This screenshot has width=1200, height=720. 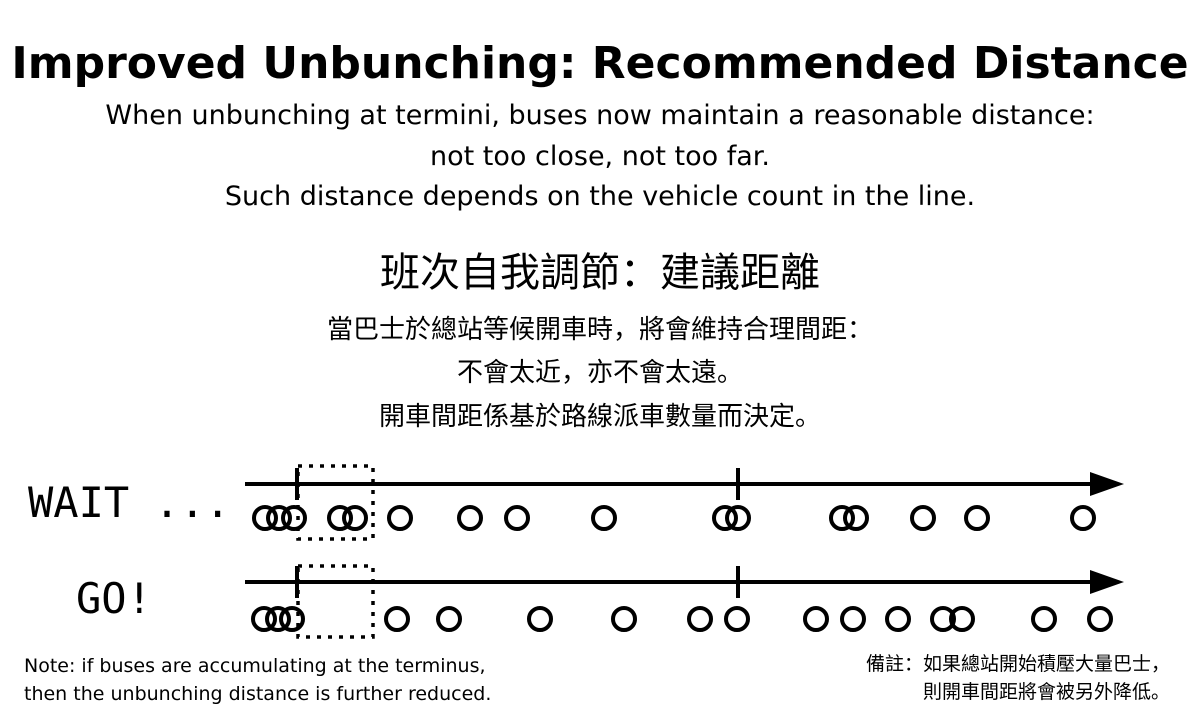 What do you see at coordinates (682, 619) in the screenshot?
I see `buses-go` at bounding box center [682, 619].